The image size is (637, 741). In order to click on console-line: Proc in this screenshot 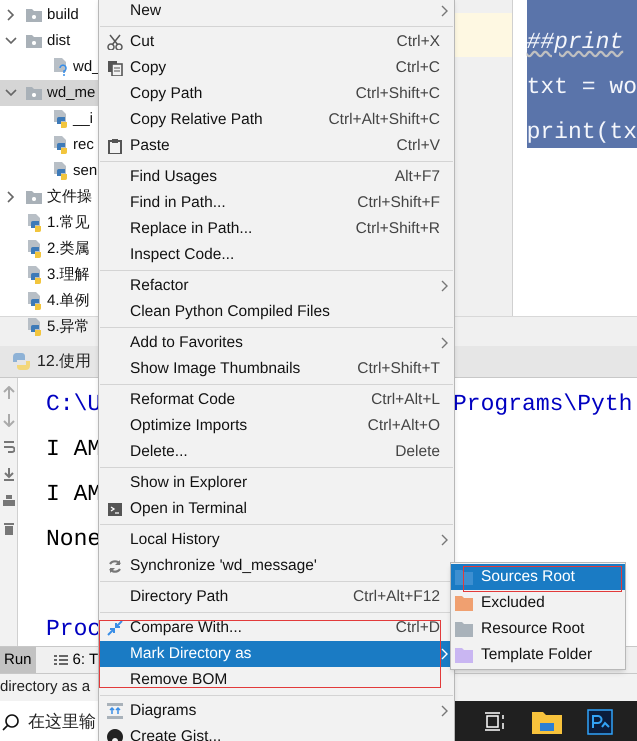, I will do `click(74, 629)`.